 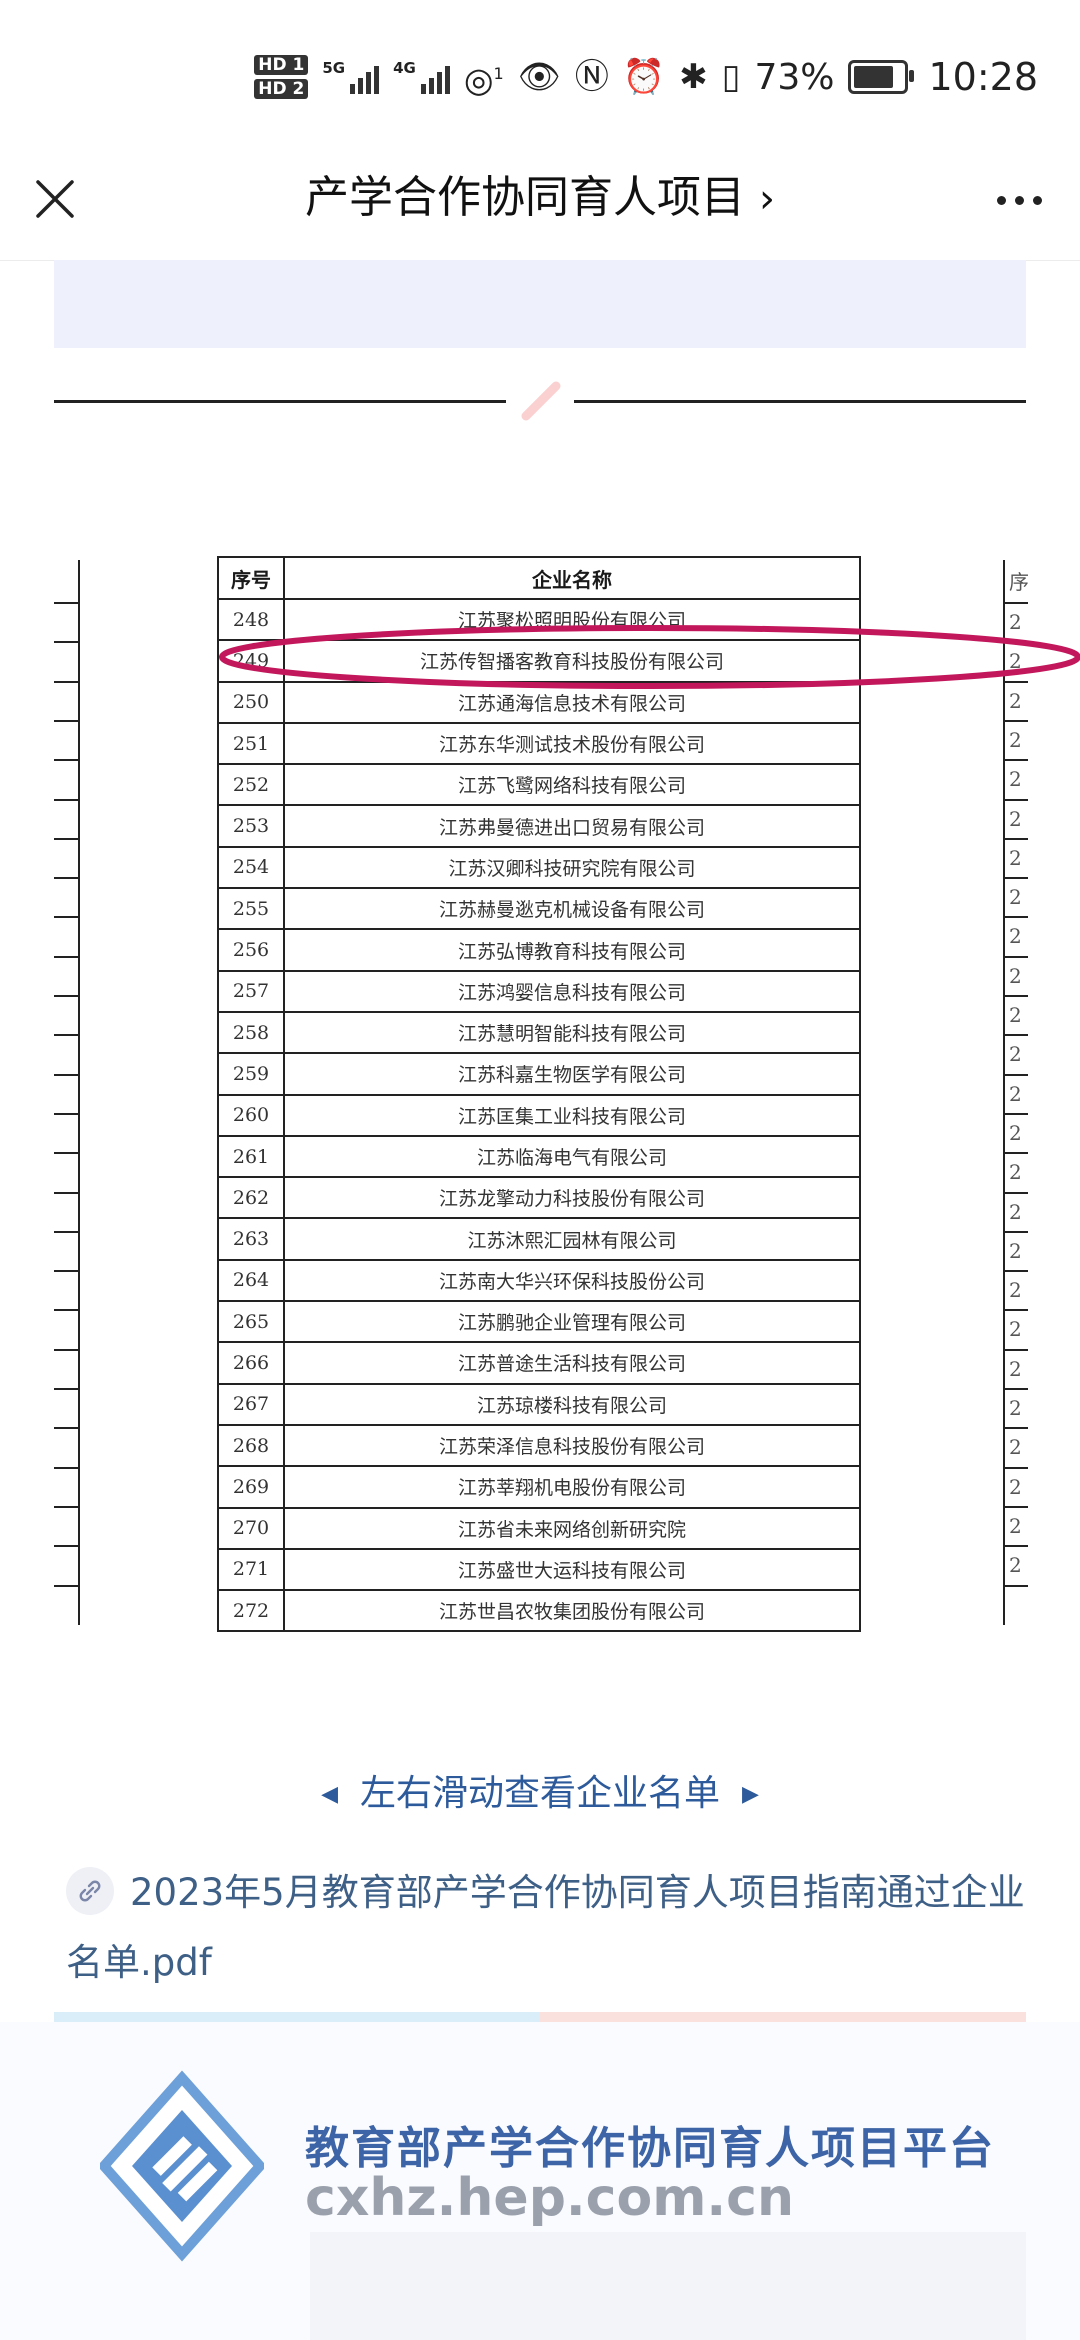 I want to click on prev-table-edge, so click(x=67, y=1092).